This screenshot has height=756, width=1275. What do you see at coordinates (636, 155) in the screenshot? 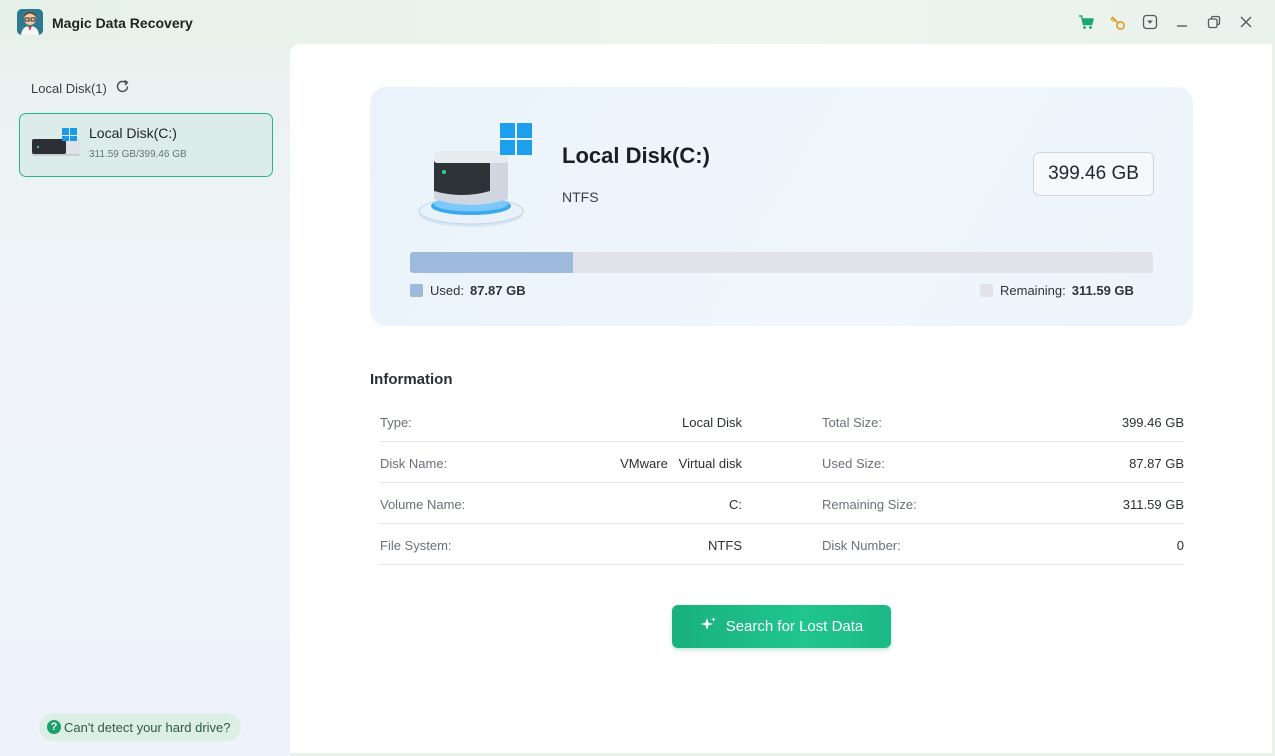
I see `disk-title: Local Disk(C:)` at bounding box center [636, 155].